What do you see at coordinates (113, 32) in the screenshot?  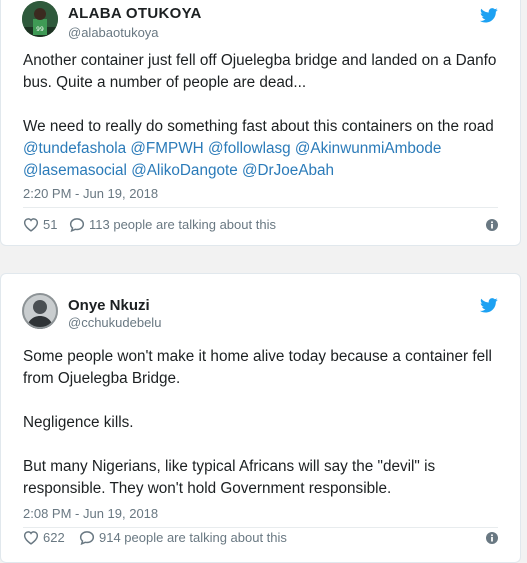 I see `author-handle: @alabaotukoya` at bounding box center [113, 32].